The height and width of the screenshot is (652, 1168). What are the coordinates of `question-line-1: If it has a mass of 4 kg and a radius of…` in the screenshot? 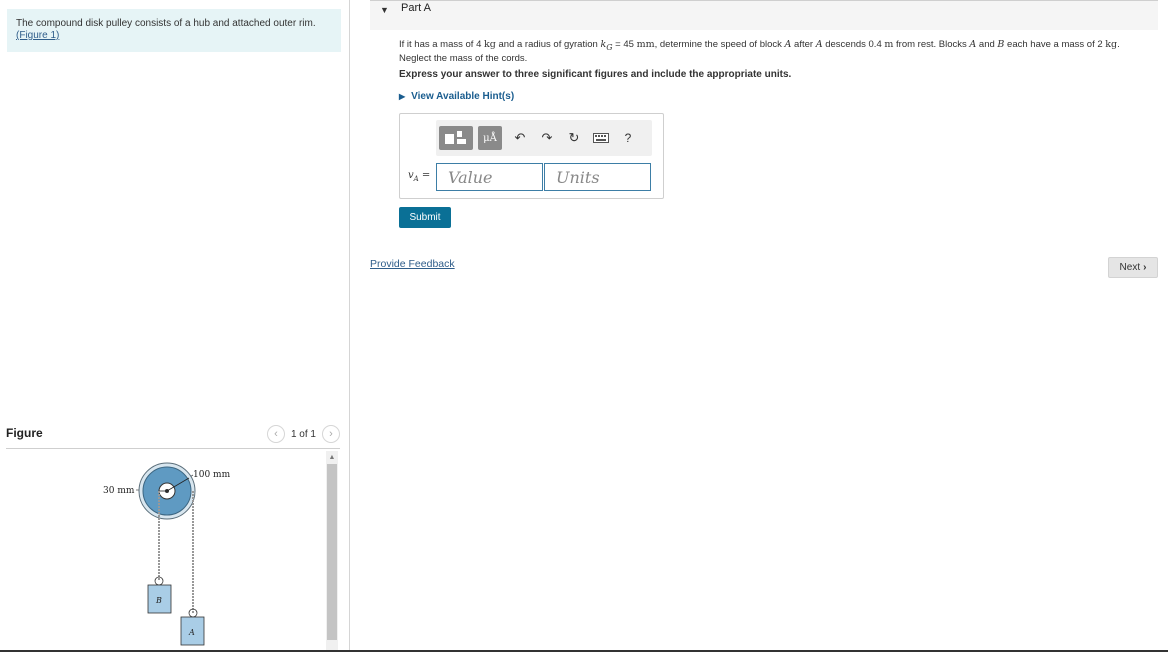 It's located at (759, 45).